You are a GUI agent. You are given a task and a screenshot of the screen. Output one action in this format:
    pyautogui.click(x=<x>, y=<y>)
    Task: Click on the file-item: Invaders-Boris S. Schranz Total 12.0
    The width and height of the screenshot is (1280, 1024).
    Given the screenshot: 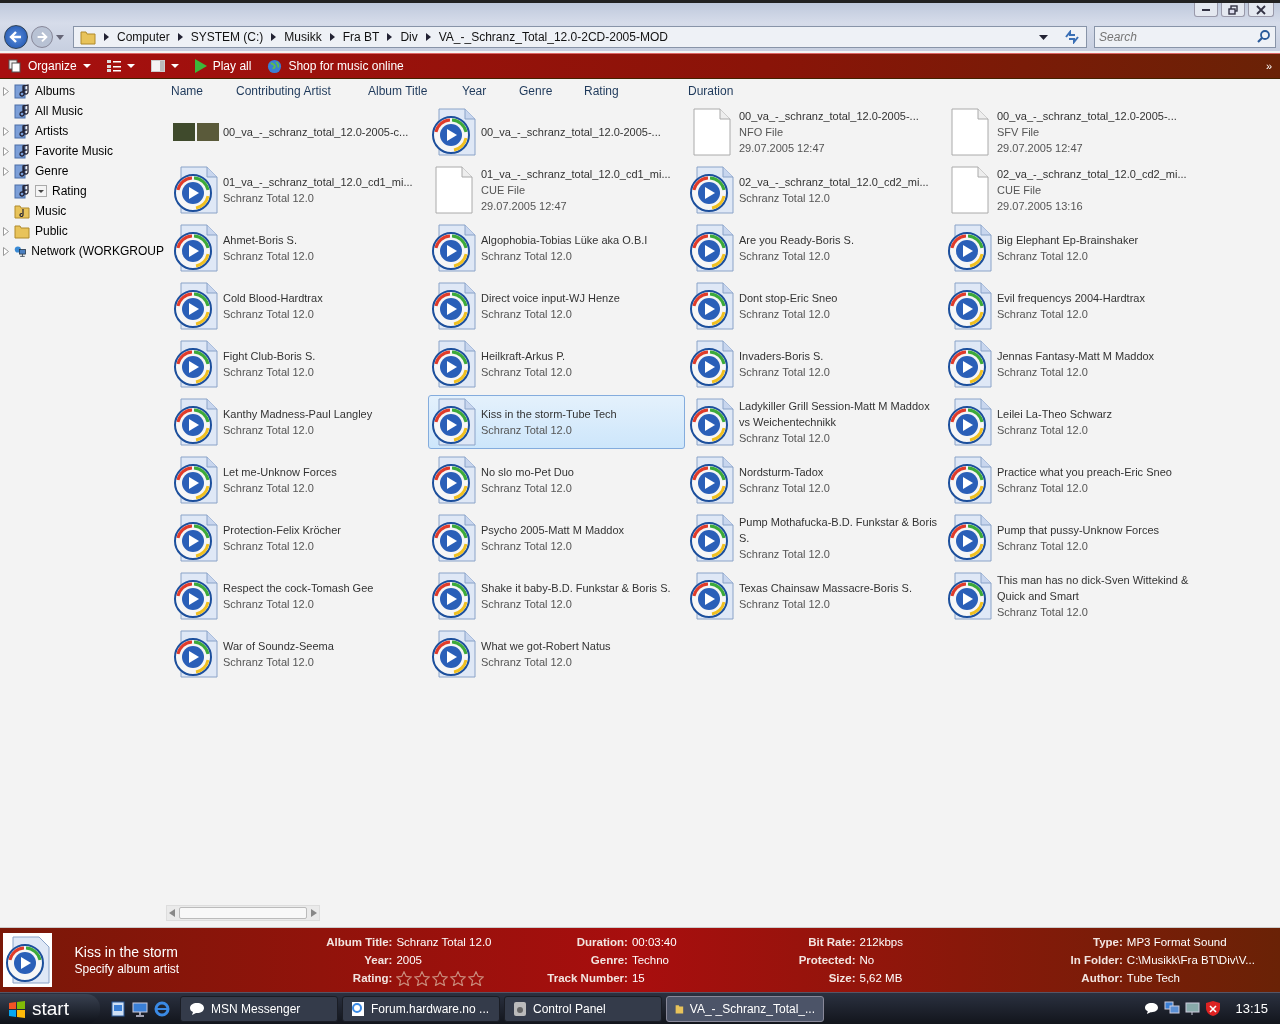 What is the action you would take?
    pyautogui.click(x=814, y=364)
    